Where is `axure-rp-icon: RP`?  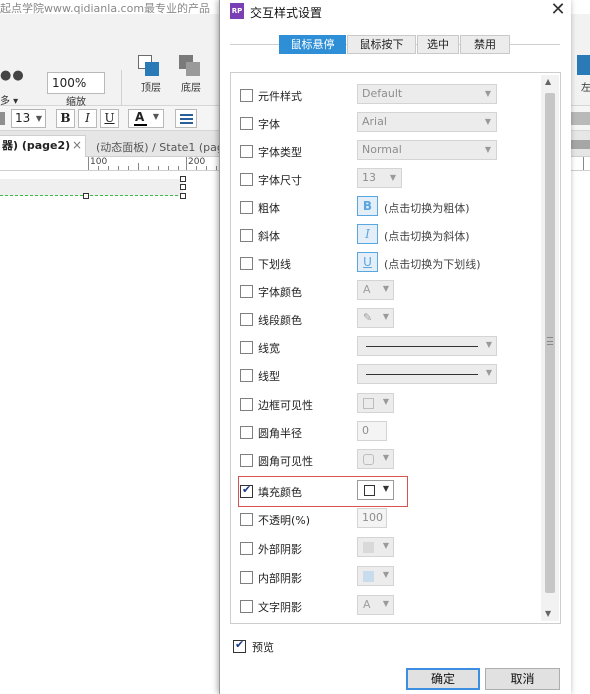
axure-rp-icon: RP is located at coordinates (237, 11).